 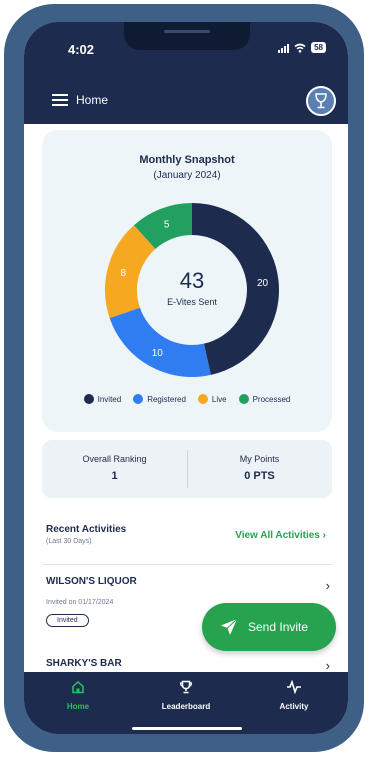 I want to click on bottom-tab-bar: Home Leaderboard Activity, so click(x=186, y=703).